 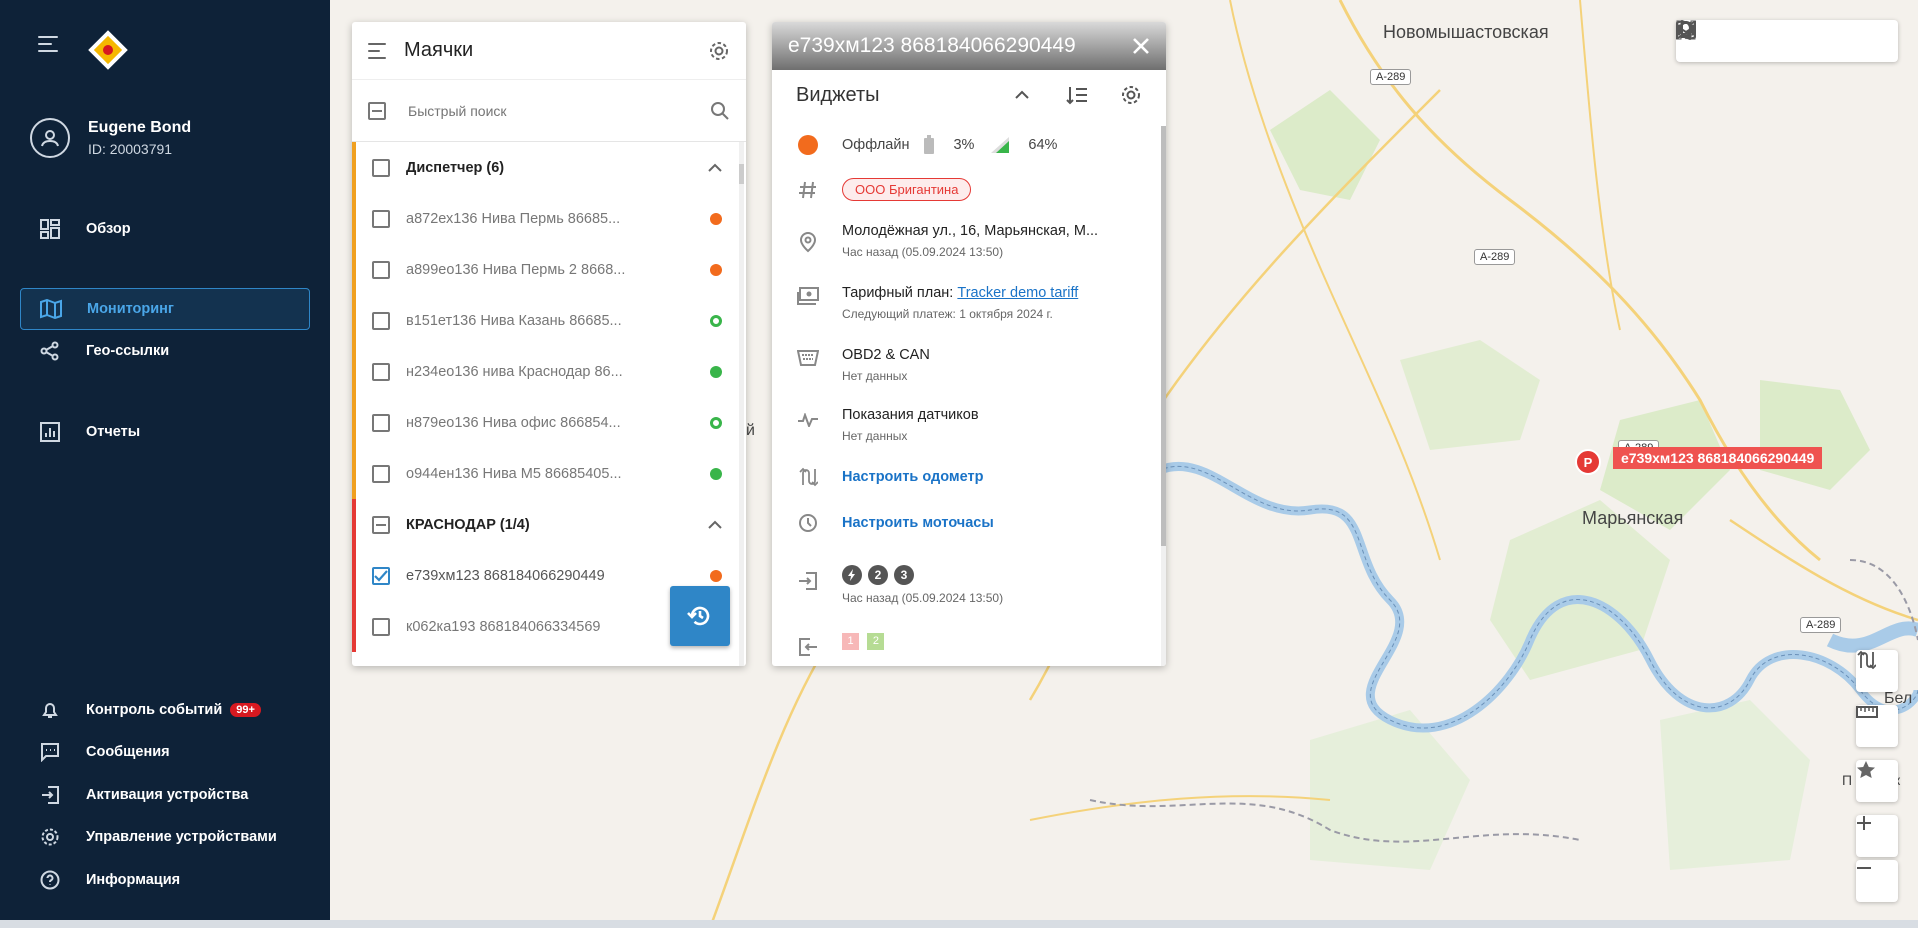 What do you see at coordinates (965, 365) in the screenshot?
I see `obd-widget: OBD2 & CAN Нет данных` at bounding box center [965, 365].